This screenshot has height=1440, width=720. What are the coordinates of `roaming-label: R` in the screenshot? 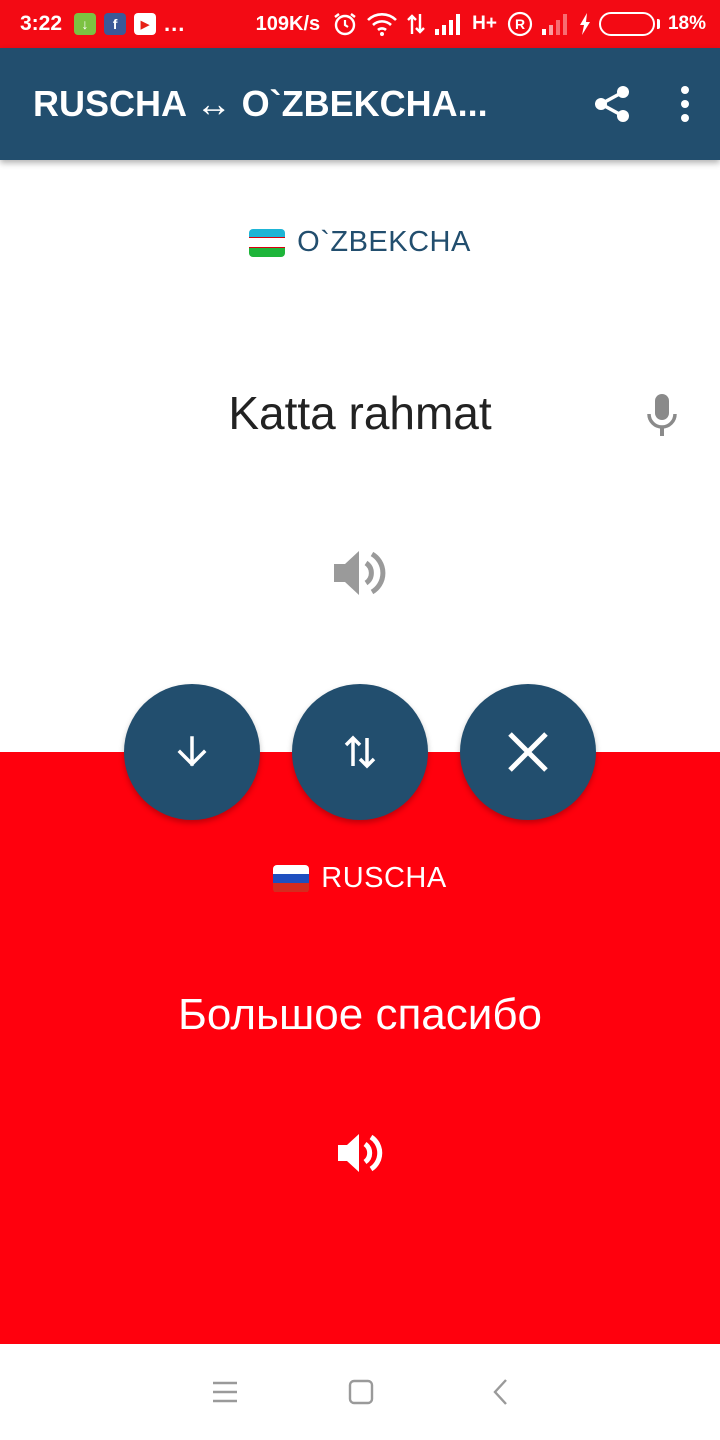 It's located at (520, 24).